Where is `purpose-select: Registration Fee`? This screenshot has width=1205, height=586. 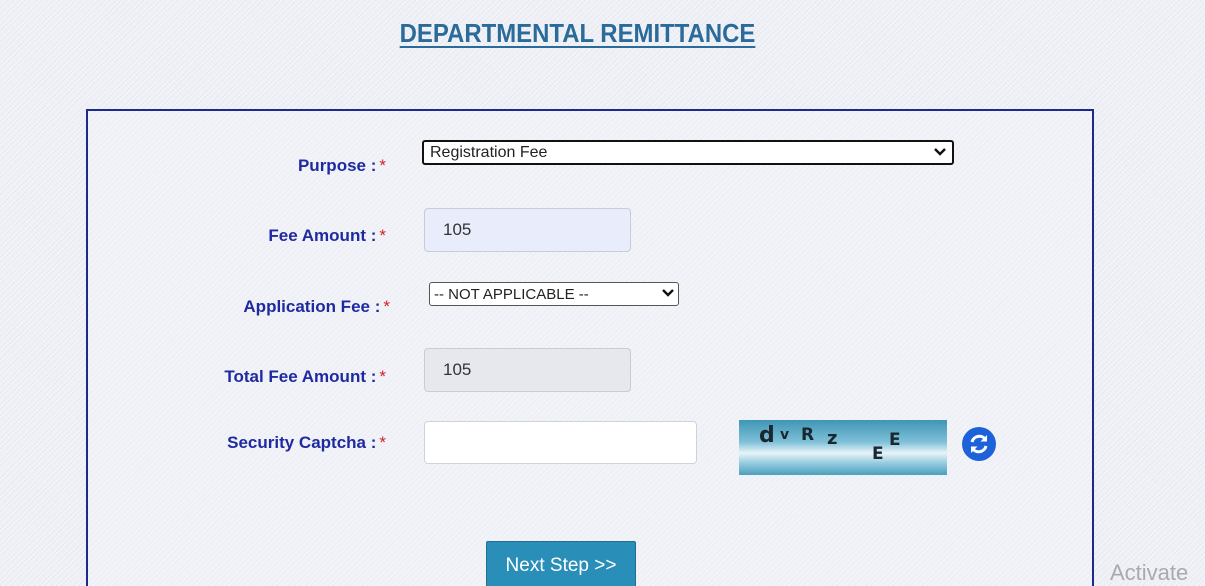
purpose-select: Registration Fee is located at coordinates (688, 152).